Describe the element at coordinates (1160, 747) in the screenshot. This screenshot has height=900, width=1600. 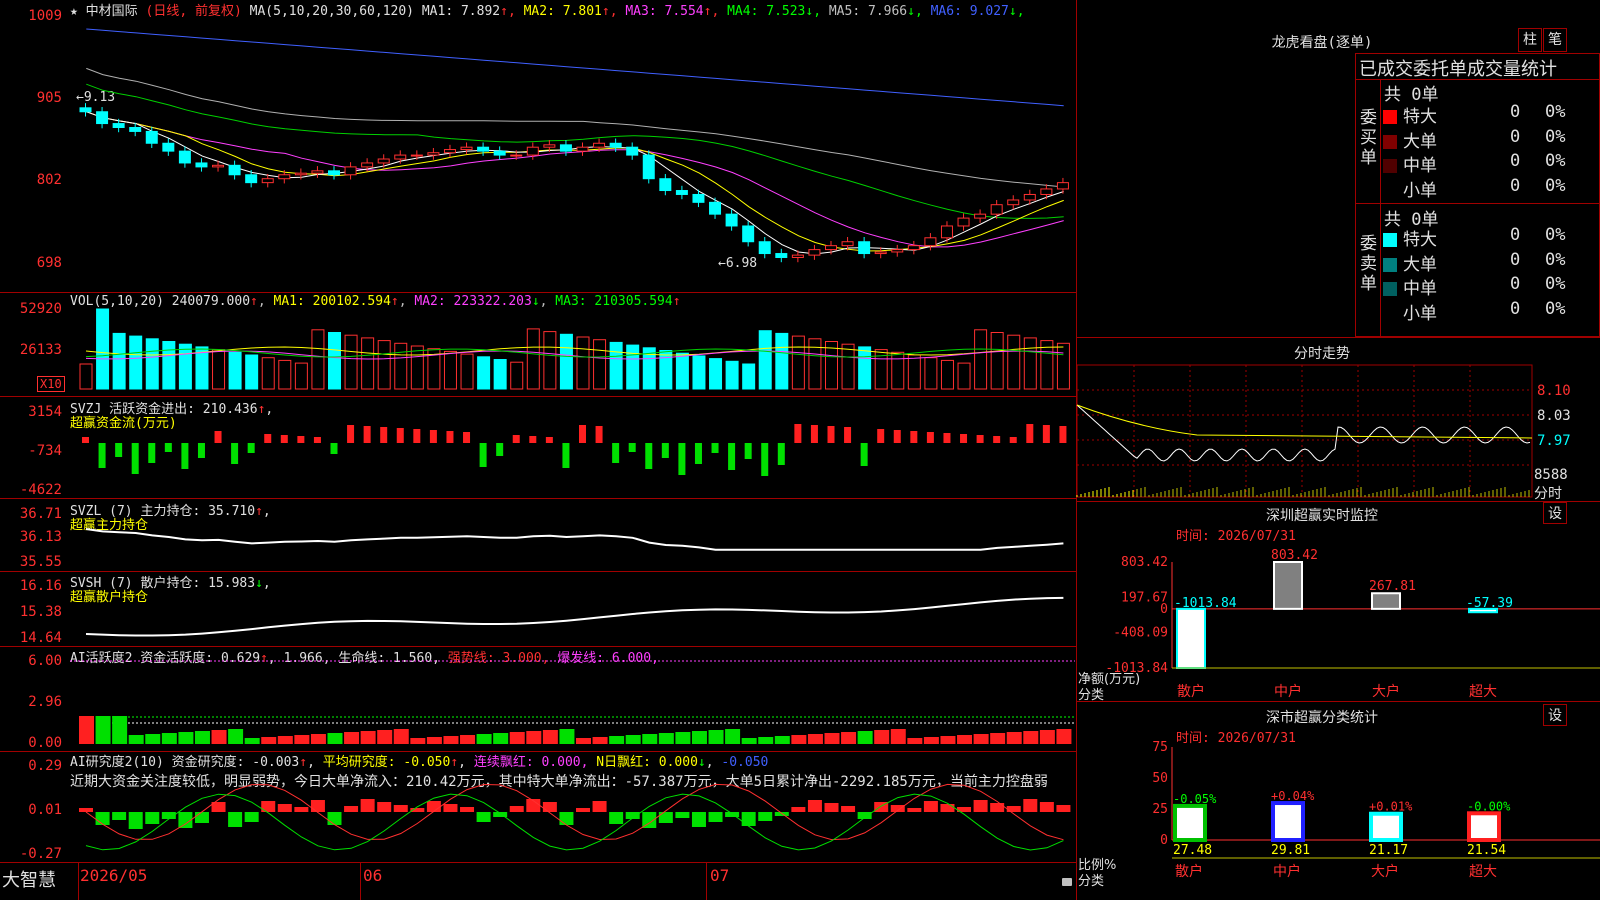
I see `classify-axis-label: 75` at that location.